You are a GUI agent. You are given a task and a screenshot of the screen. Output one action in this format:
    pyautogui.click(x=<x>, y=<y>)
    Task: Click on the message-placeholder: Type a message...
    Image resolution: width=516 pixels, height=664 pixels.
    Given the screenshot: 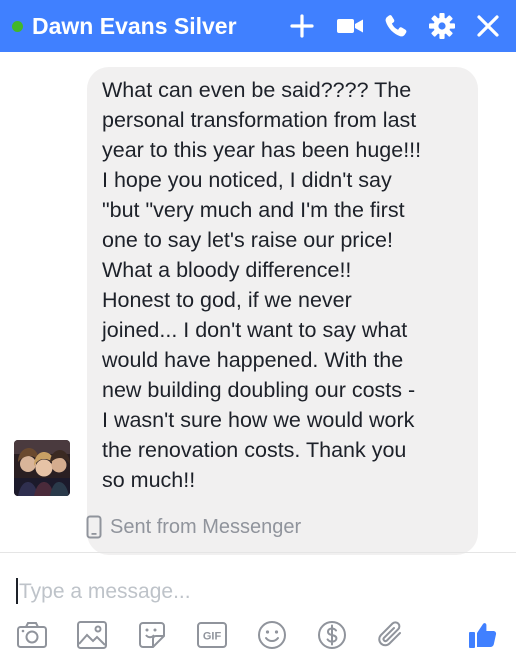 What is the action you would take?
    pyautogui.click(x=105, y=591)
    